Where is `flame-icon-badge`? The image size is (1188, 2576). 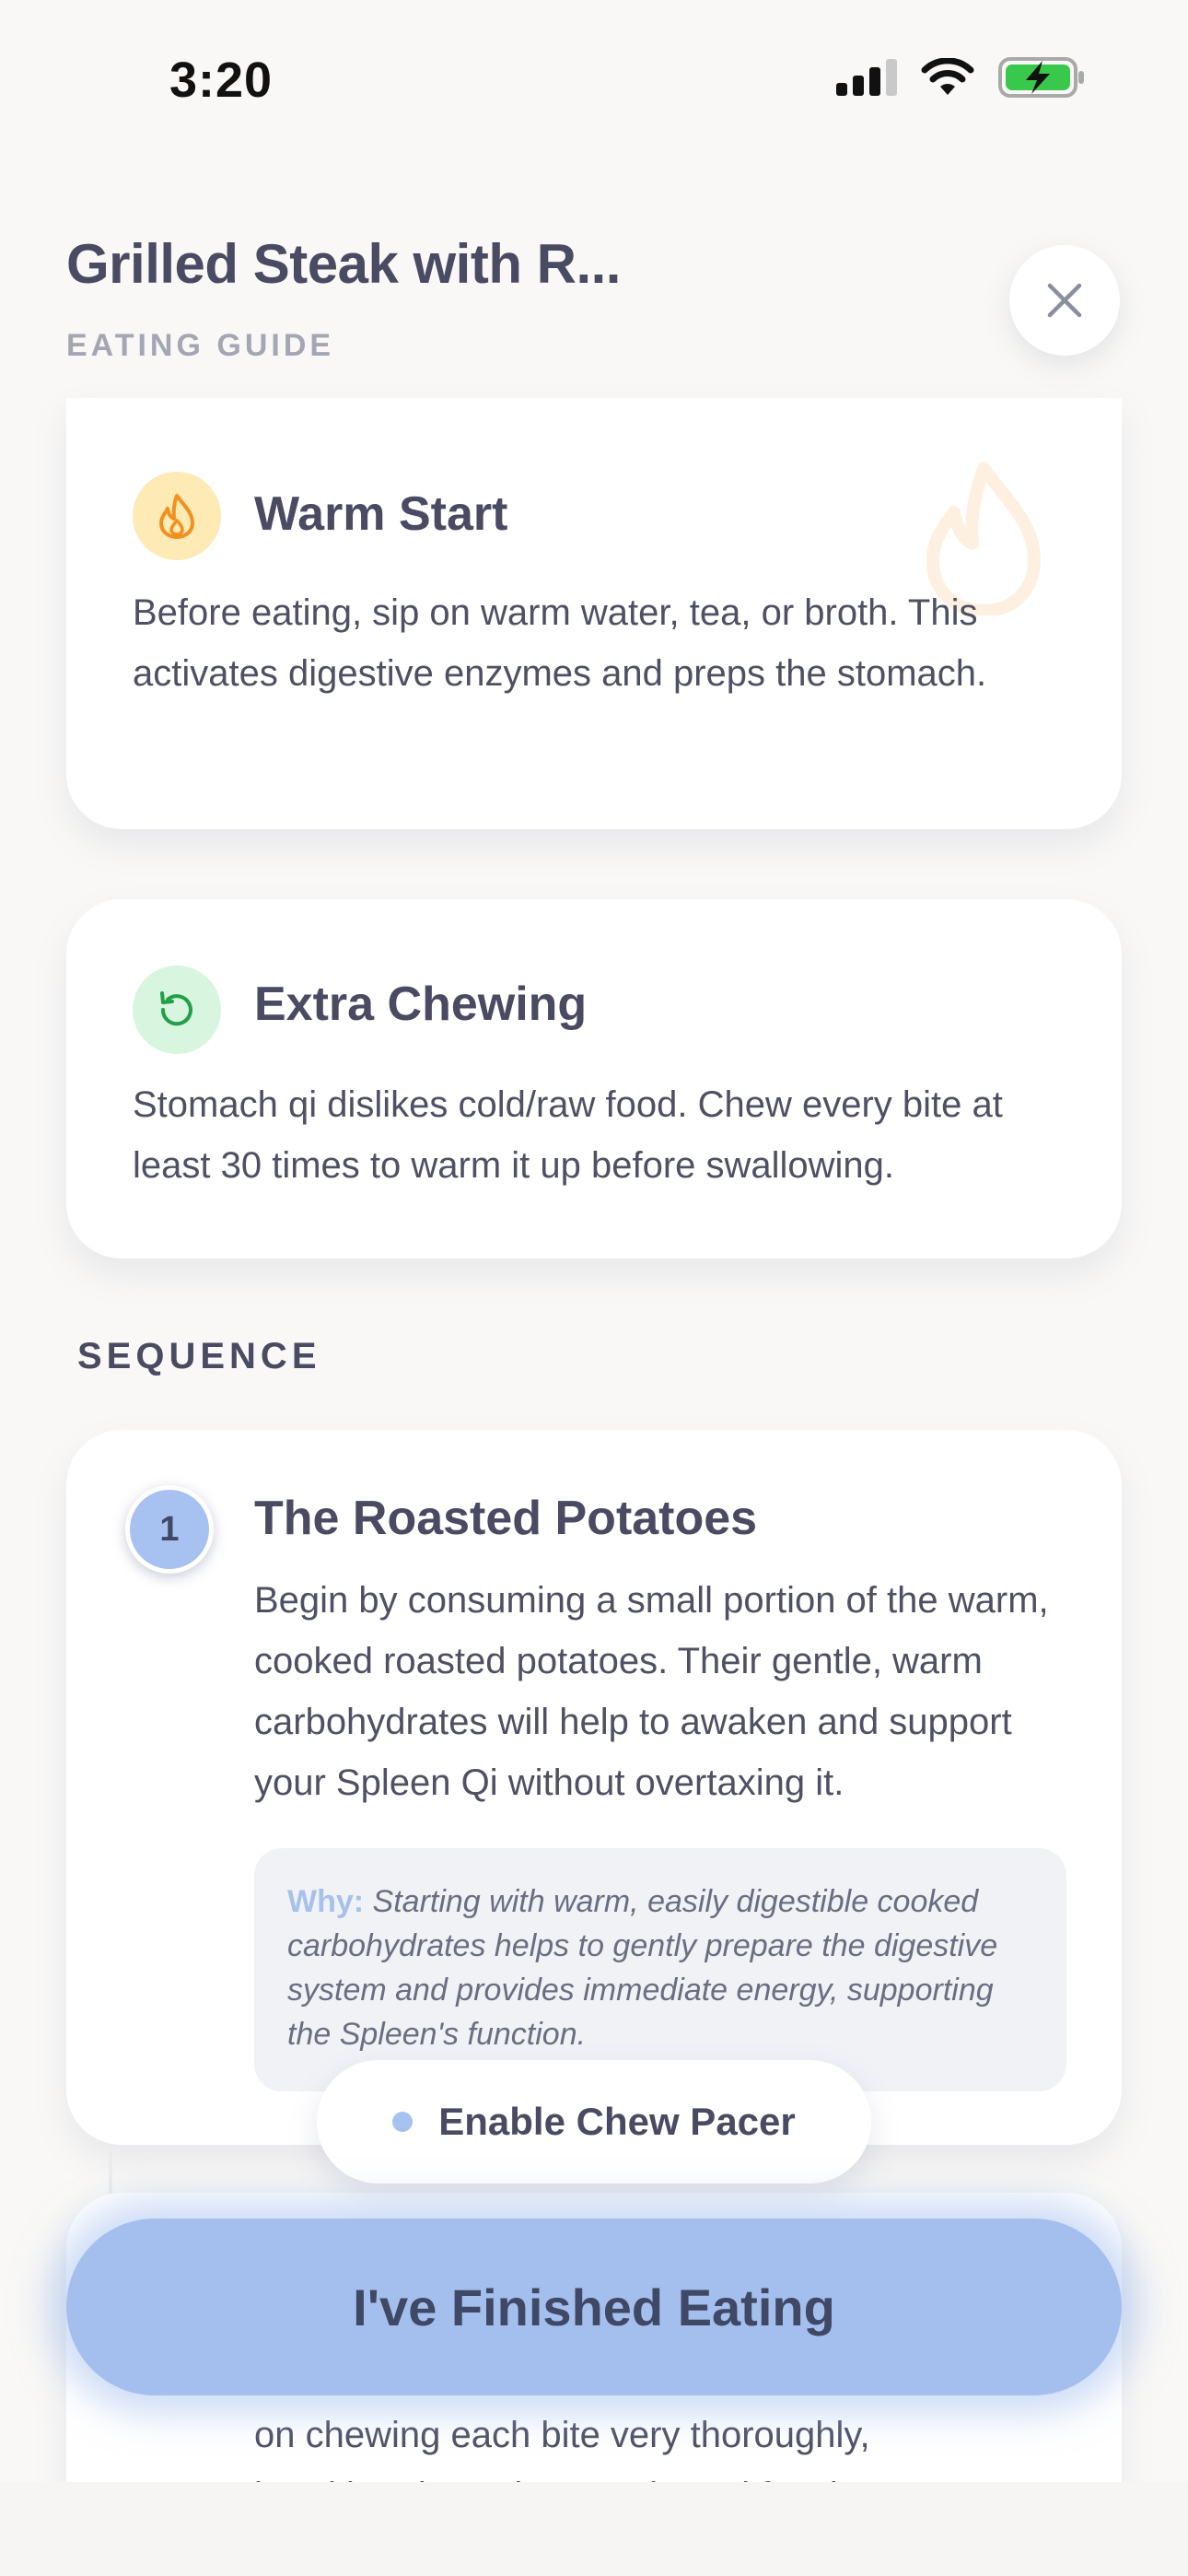 flame-icon-badge is located at coordinates (177, 516).